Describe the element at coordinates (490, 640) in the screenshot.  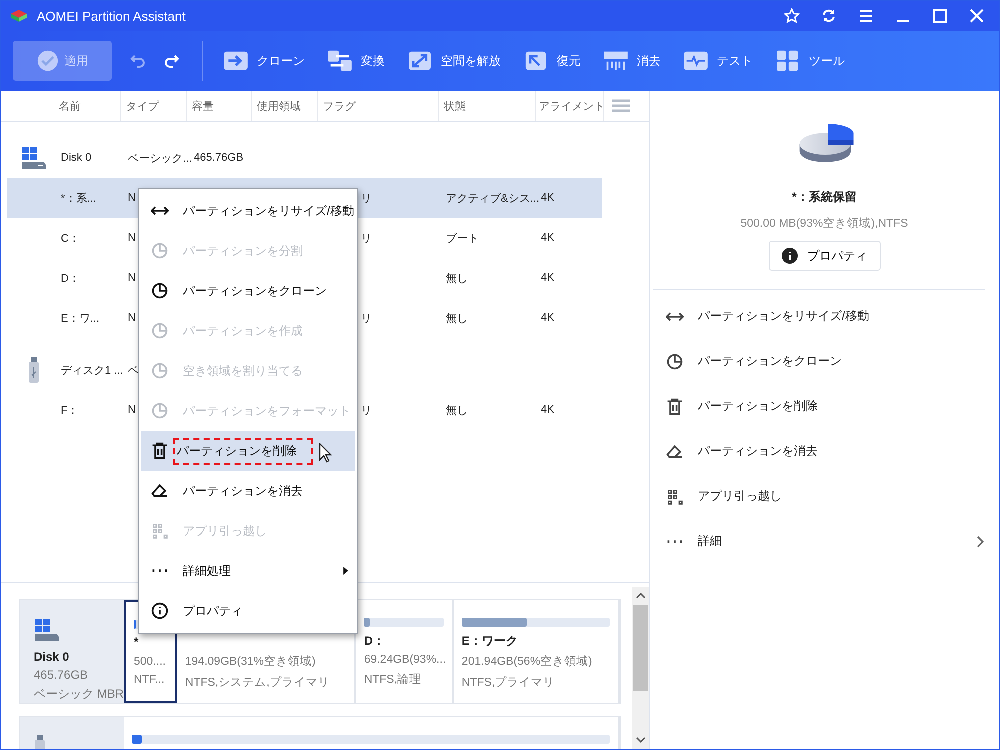
I see `partition-title: E：ワーク` at that location.